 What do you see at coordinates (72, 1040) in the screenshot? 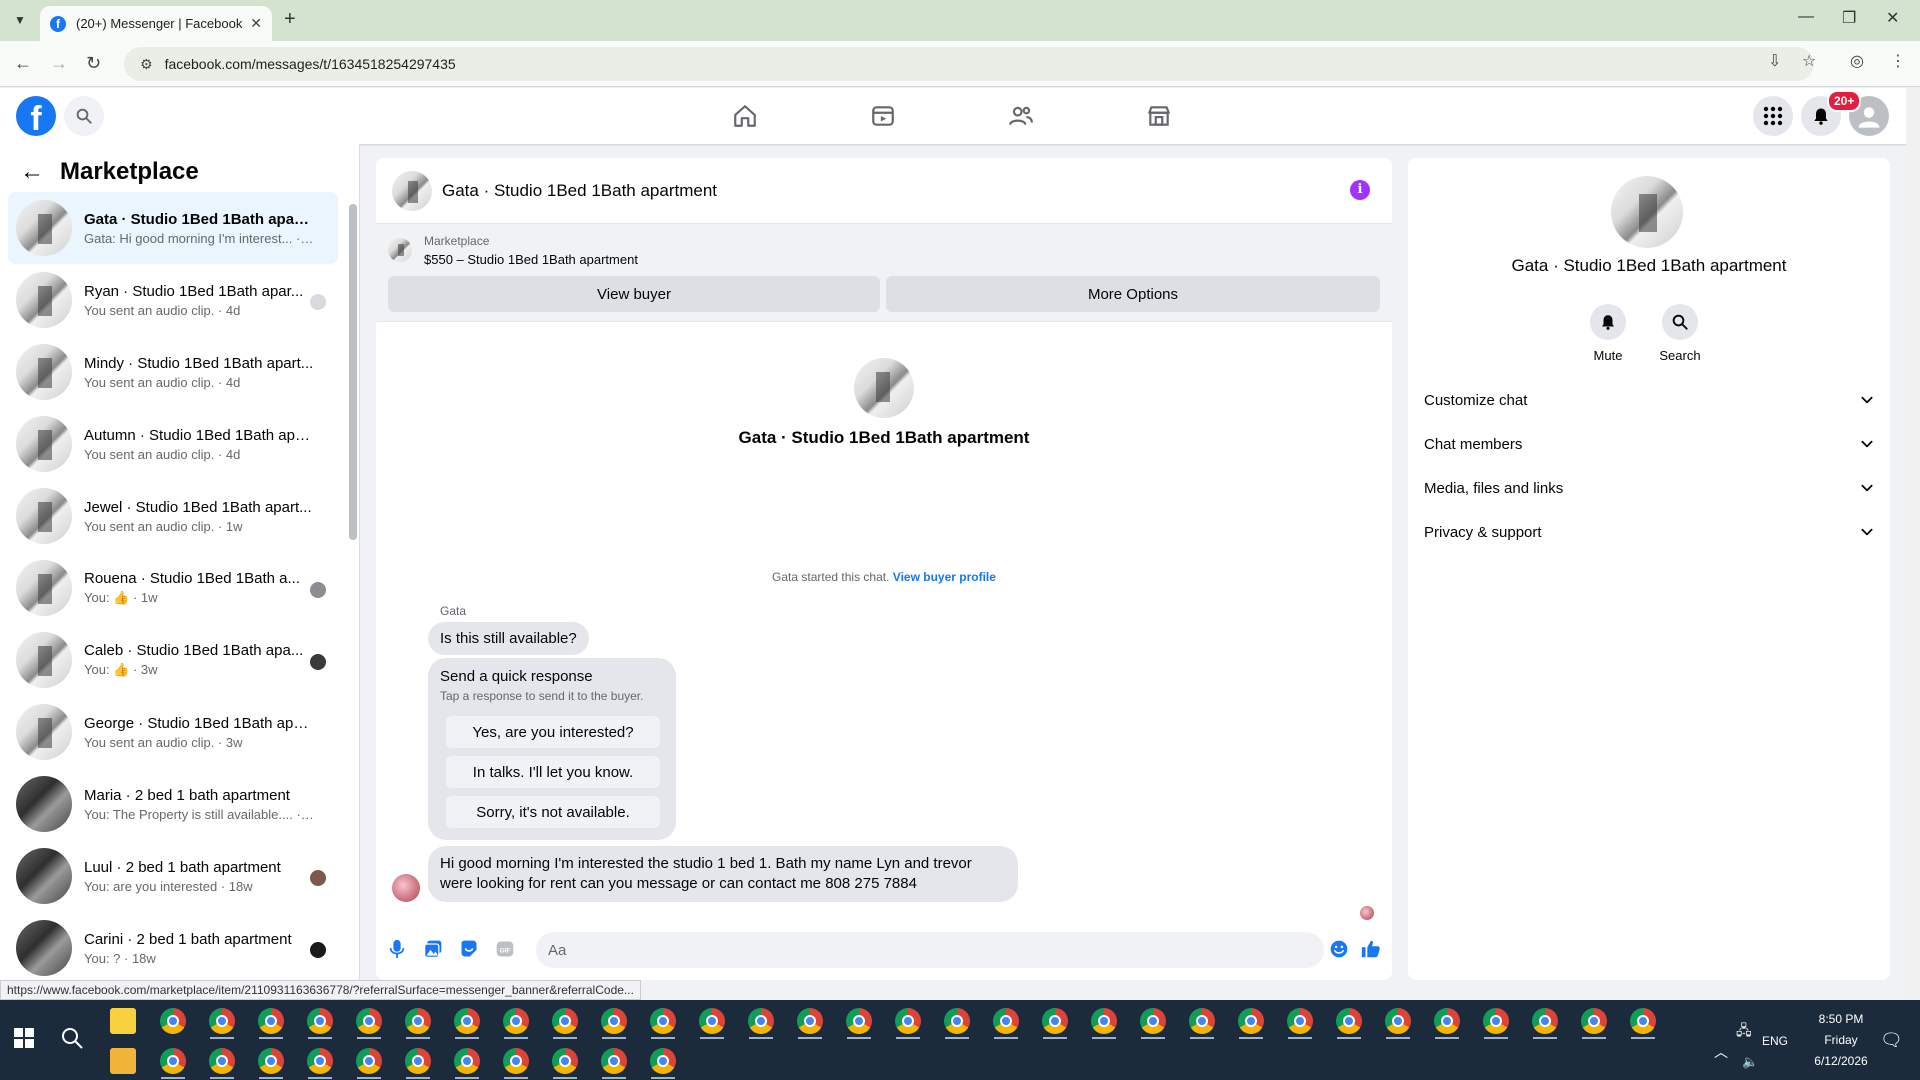
I see `taskbar-search-button` at bounding box center [72, 1040].